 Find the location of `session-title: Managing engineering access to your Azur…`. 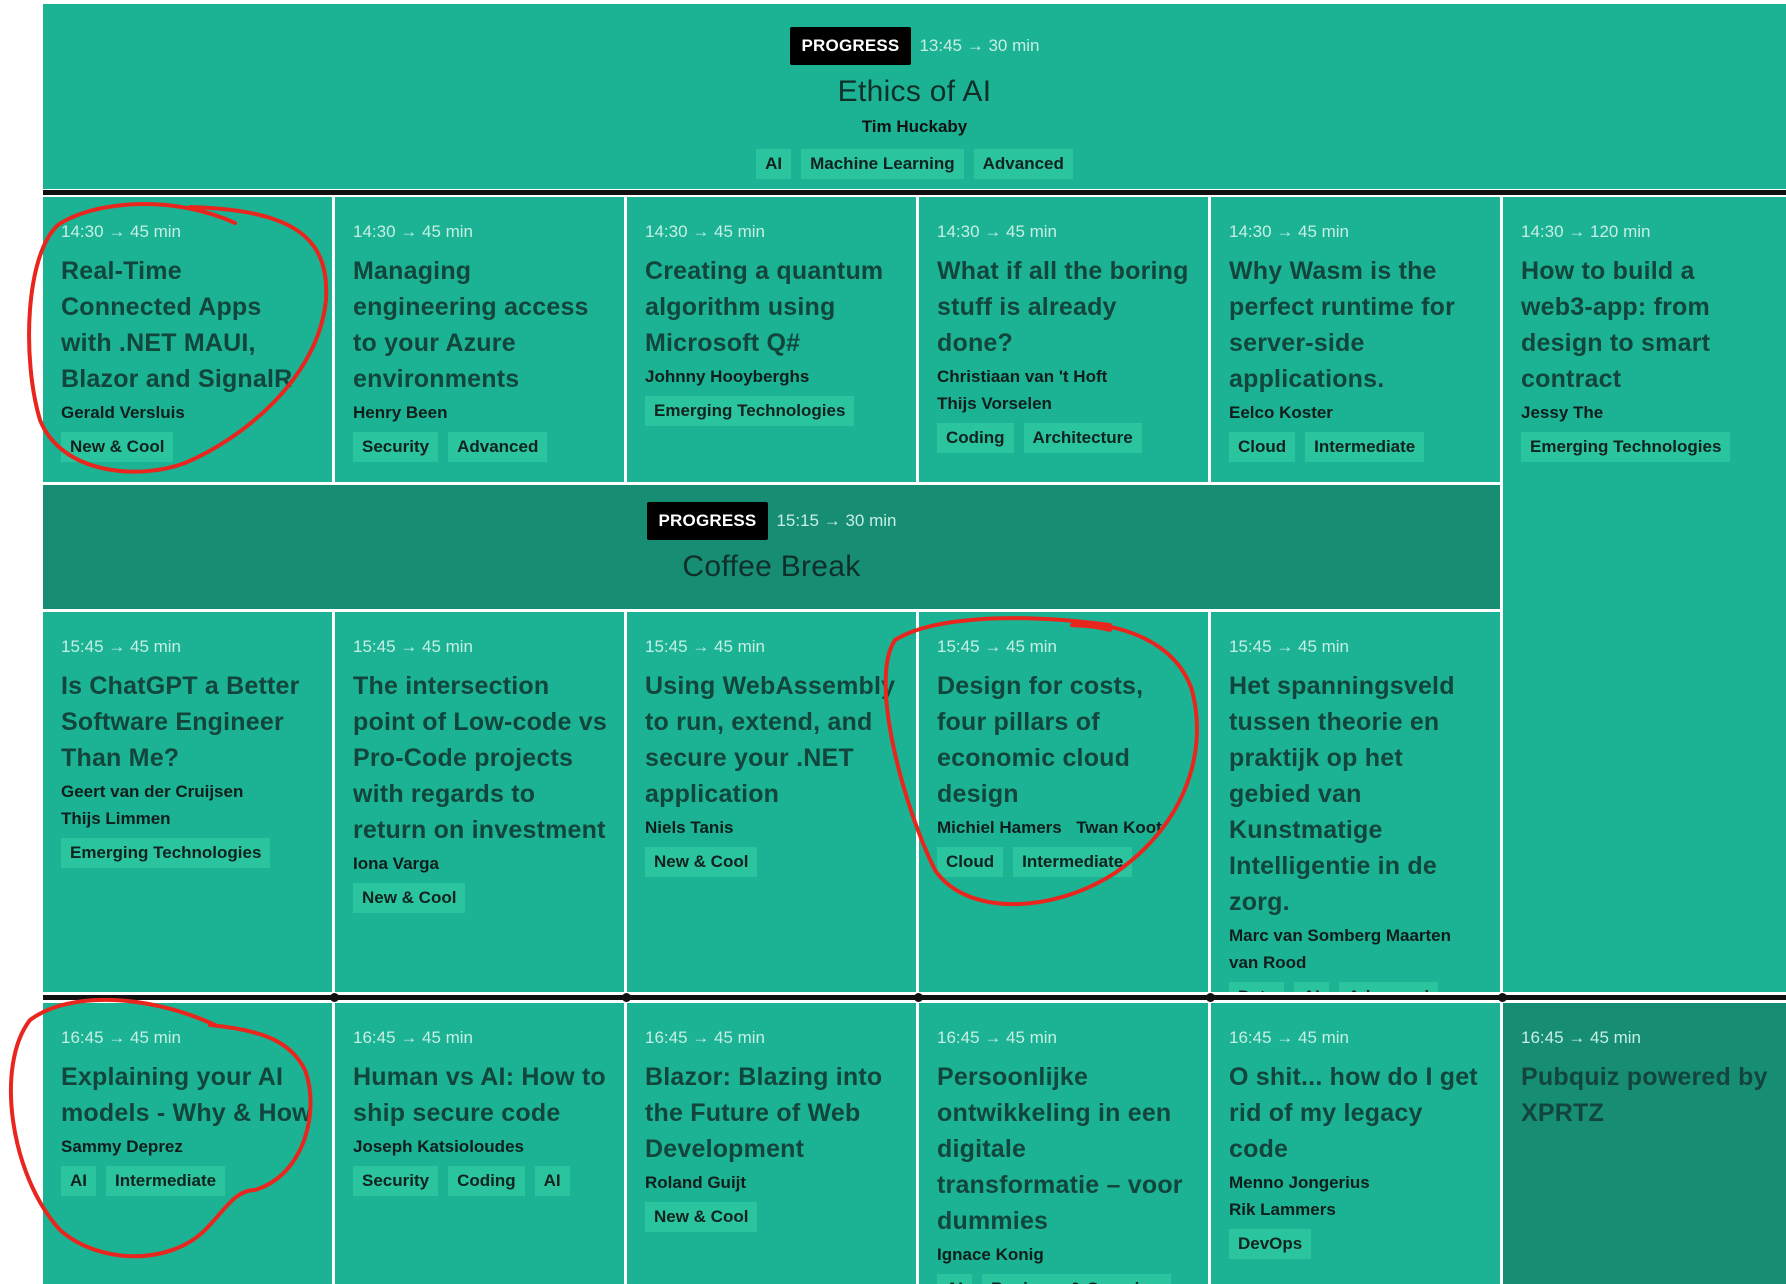

session-title: Managing engineering access to your Azur… is located at coordinates (480, 325).